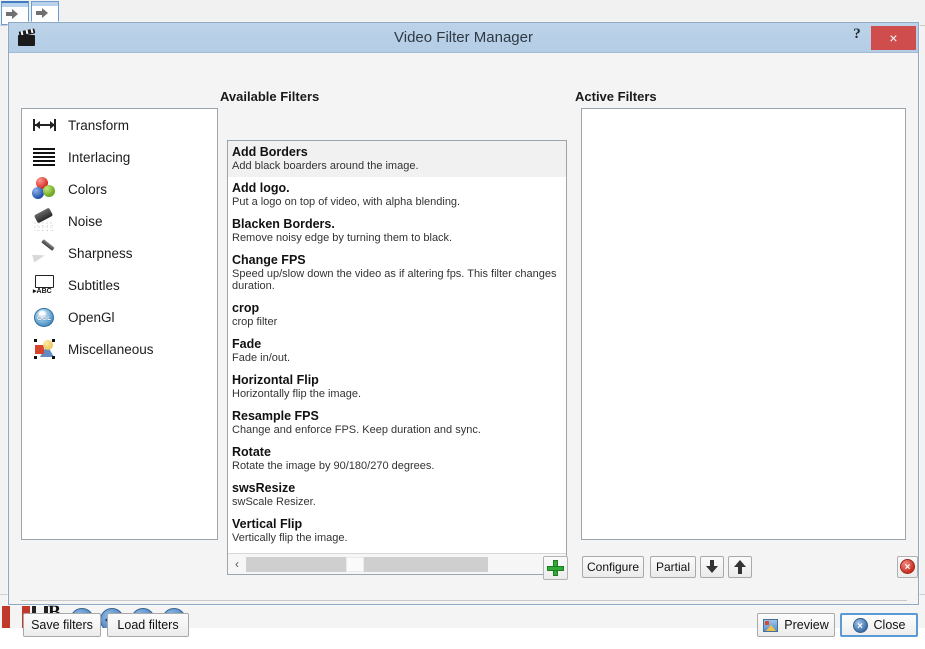 This screenshot has width=925, height=649. What do you see at coordinates (399, 224) in the screenshot?
I see `filter-name: Blacken Borders.` at bounding box center [399, 224].